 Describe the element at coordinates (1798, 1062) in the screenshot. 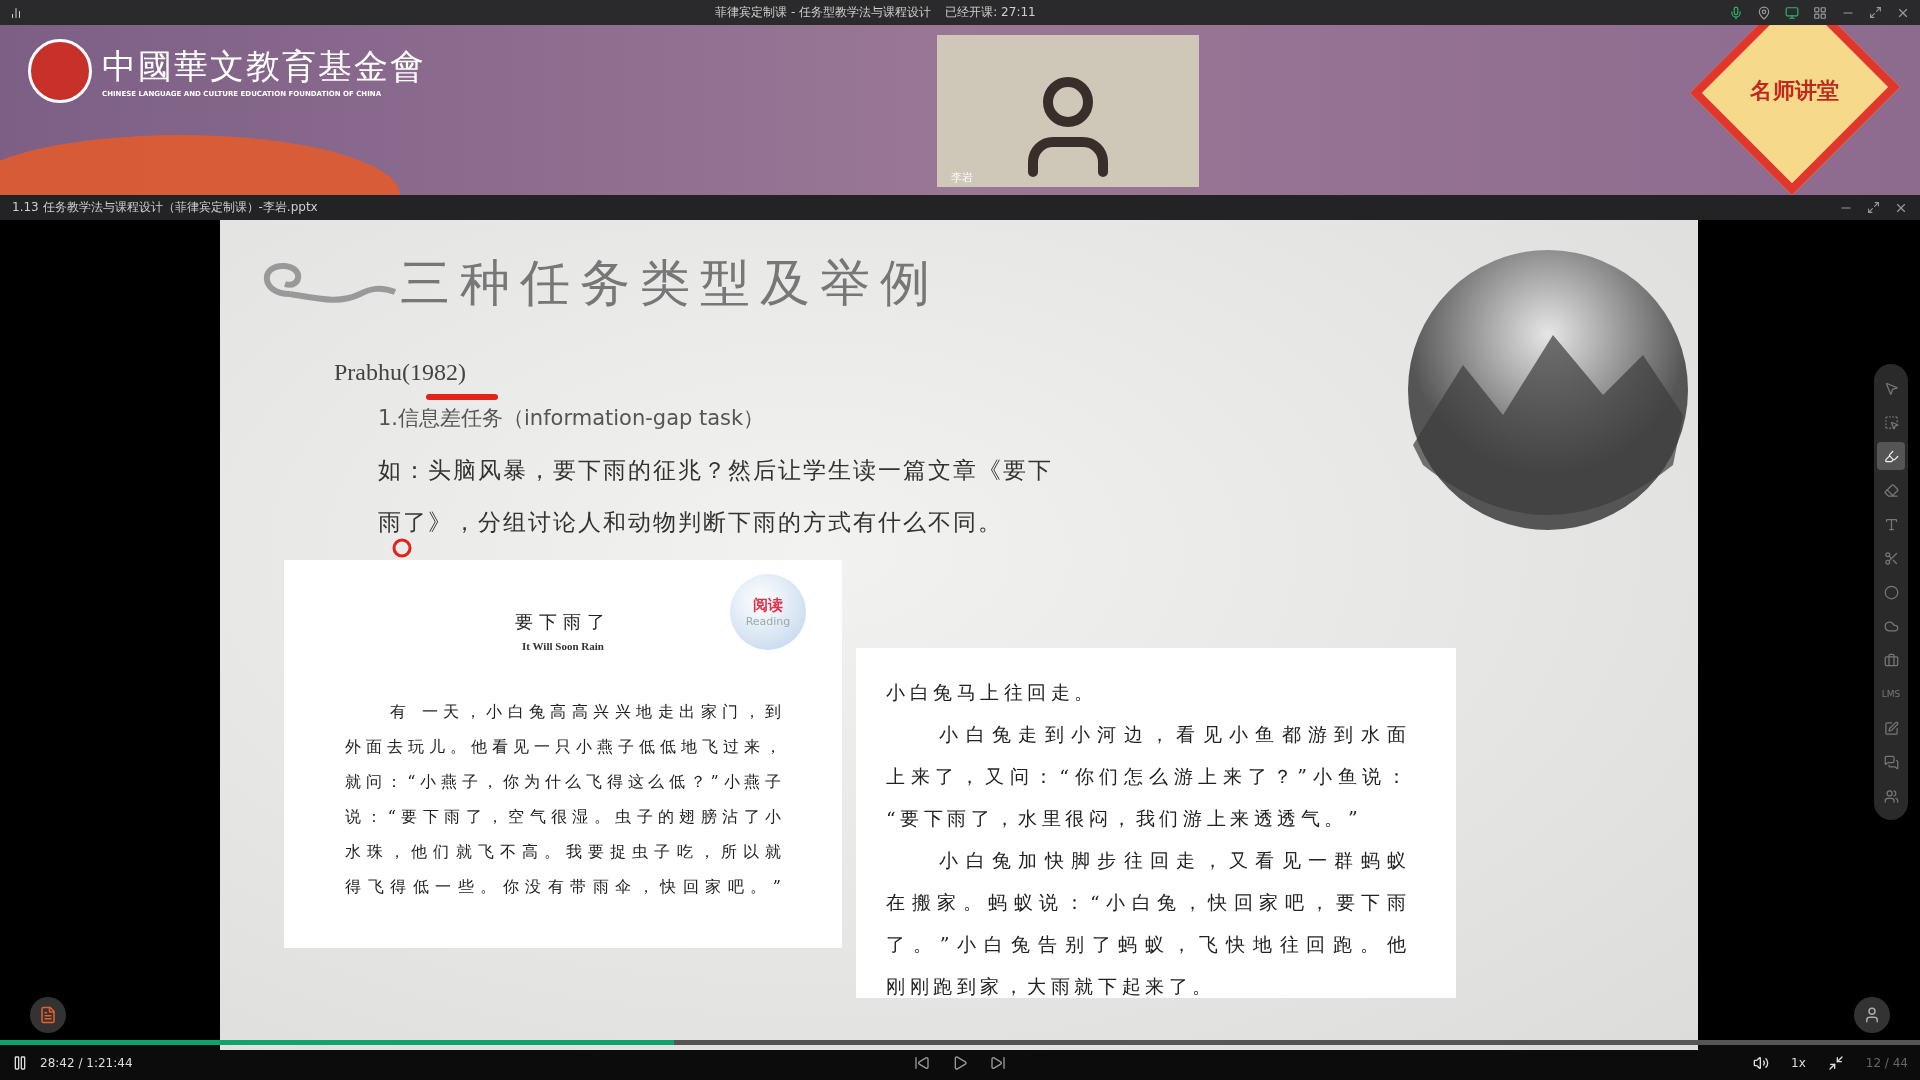

I see `speed-button: 1x` at that location.